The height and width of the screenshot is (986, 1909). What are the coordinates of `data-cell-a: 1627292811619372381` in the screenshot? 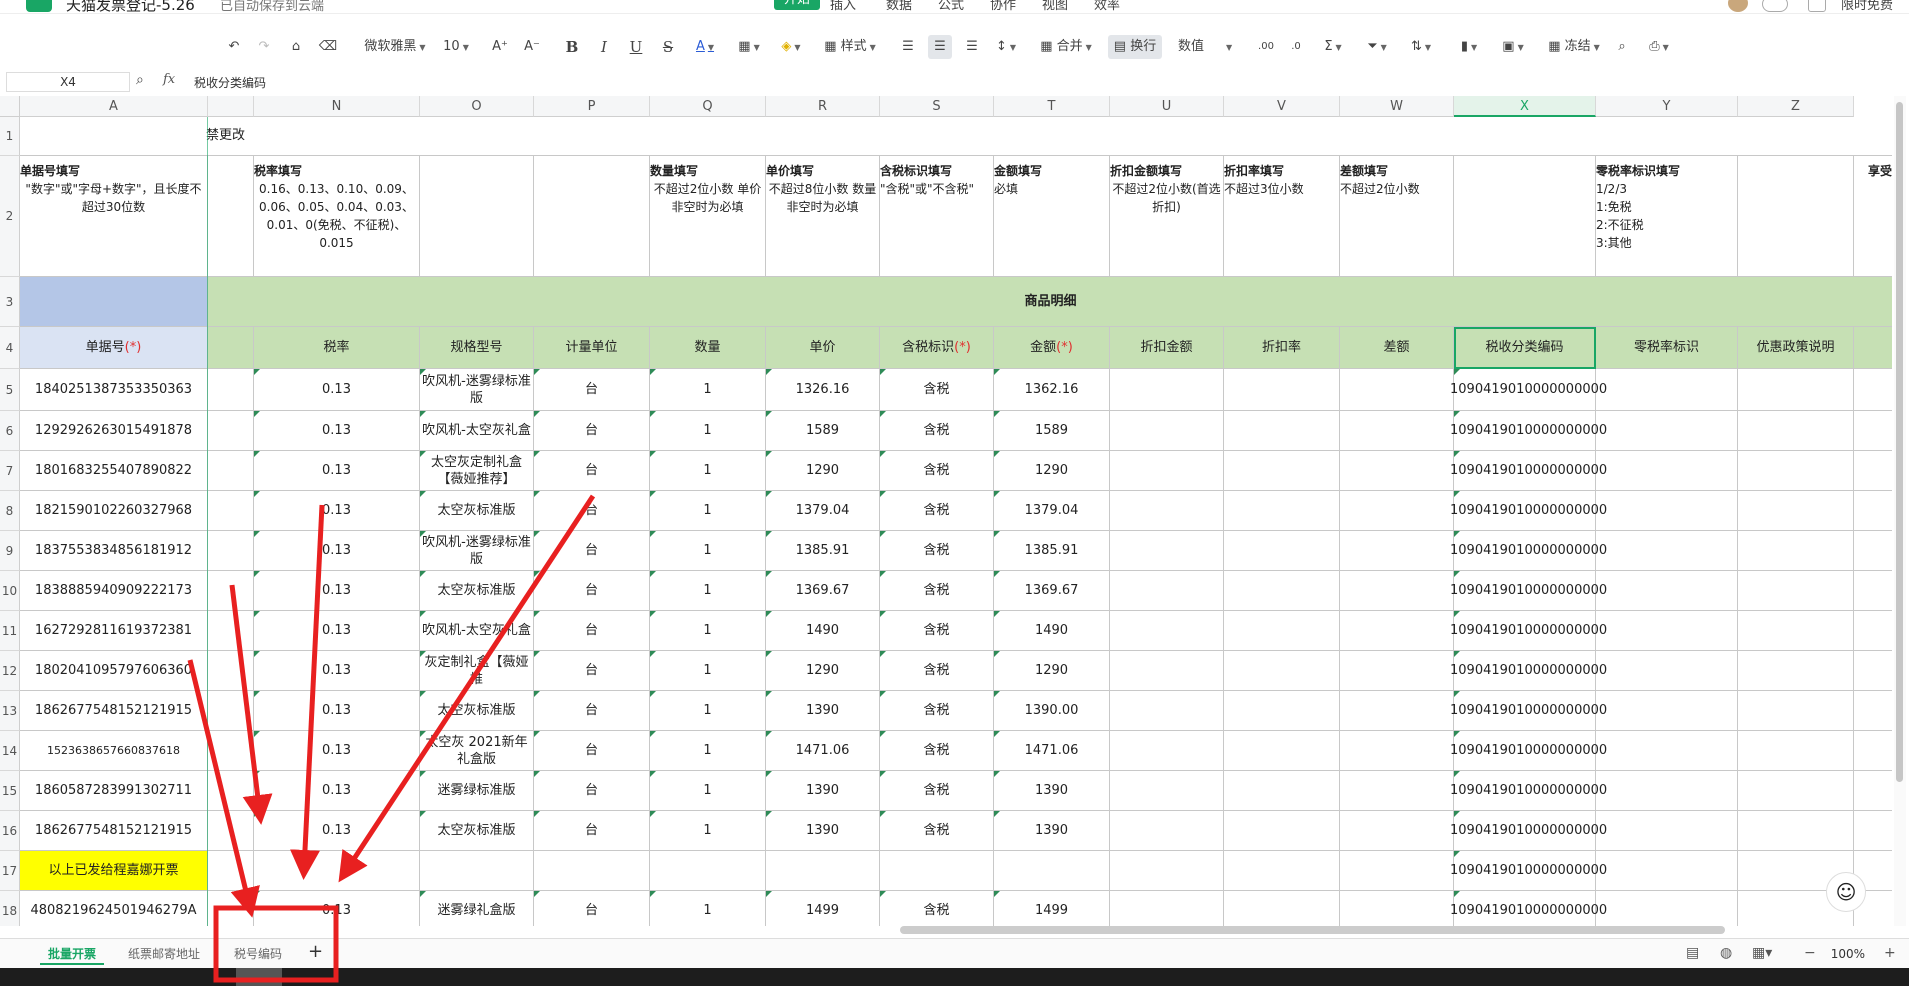 It's located at (114, 631).